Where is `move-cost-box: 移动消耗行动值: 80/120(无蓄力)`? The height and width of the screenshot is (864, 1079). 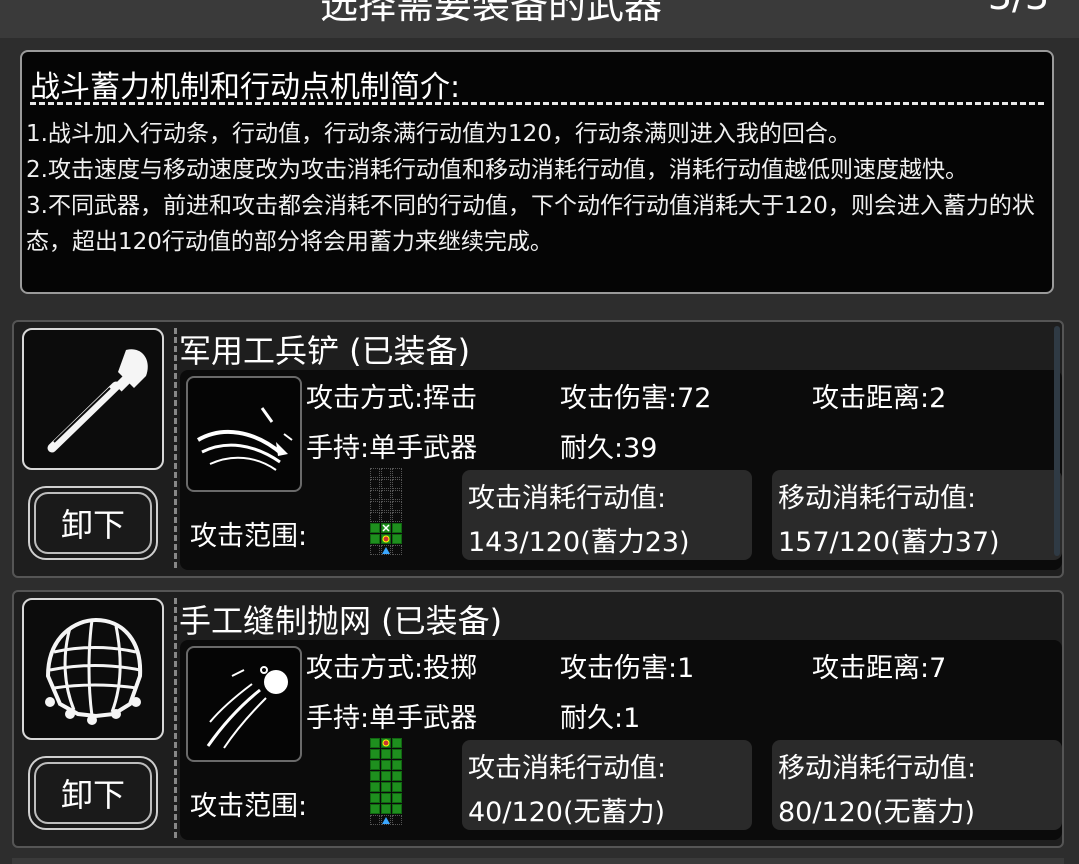 move-cost-box: 移动消耗行动值: 80/120(无蓄力) is located at coordinates (917, 785).